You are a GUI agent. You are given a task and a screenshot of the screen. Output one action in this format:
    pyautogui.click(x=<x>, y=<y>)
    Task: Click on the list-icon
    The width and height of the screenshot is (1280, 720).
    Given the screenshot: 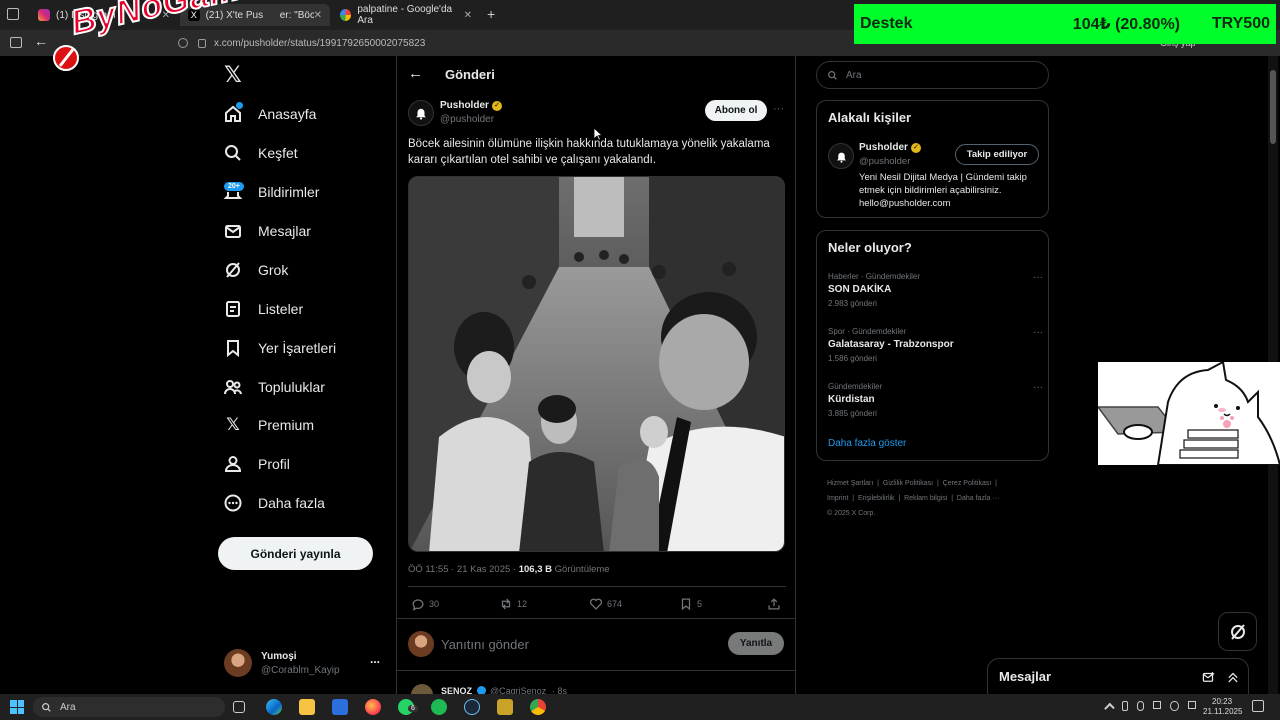 What is the action you would take?
    pyautogui.click(x=233, y=309)
    